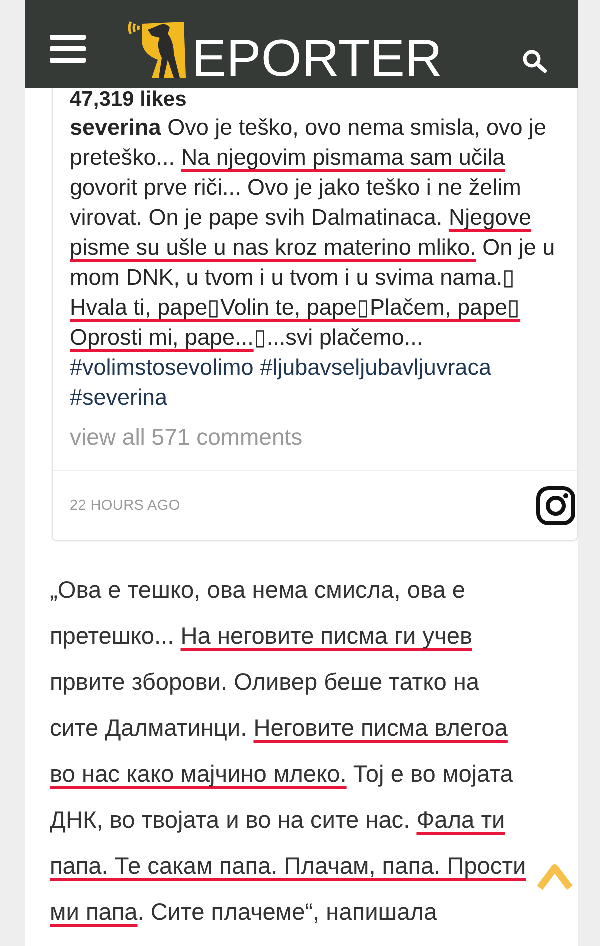  I want to click on likes-count: 47,319 likes, so click(129, 100).